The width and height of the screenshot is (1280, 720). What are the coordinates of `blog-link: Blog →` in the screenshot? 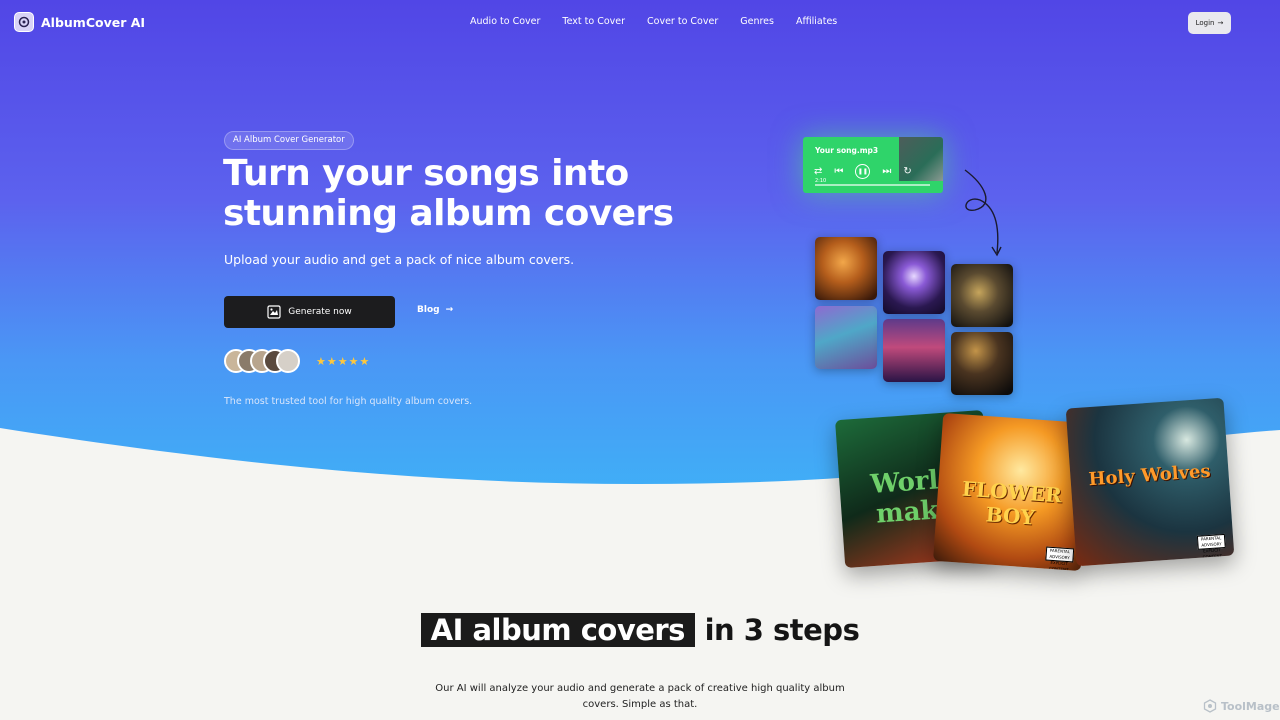 It's located at (435, 310).